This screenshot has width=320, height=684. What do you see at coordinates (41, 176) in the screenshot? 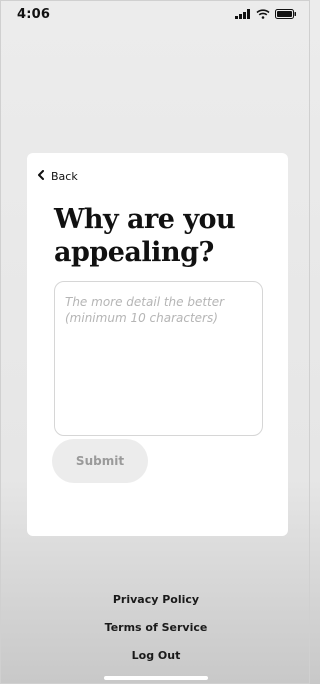
I see `chevron-left-icon` at bounding box center [41, 176].